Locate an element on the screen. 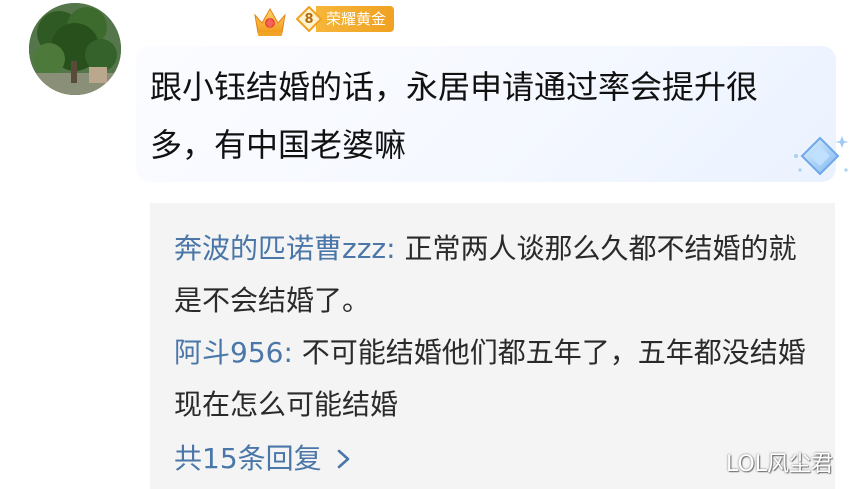  crown-icon is located at coordinates (270, 21).